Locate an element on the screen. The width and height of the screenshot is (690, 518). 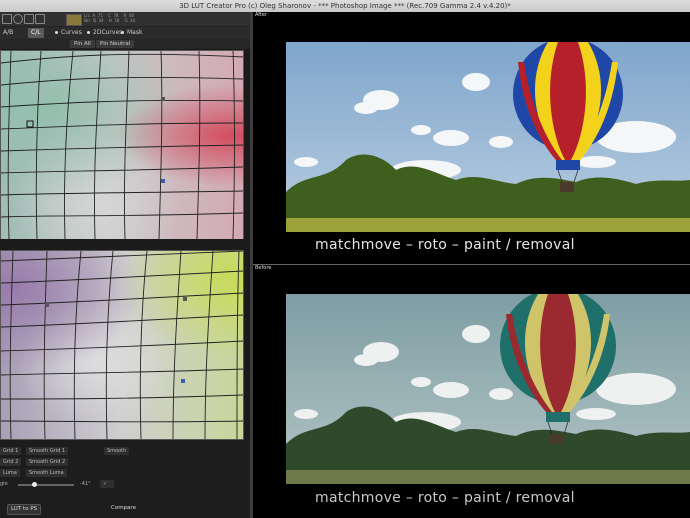
tab-cl-label: C/L is located at coordinates (36, 32).